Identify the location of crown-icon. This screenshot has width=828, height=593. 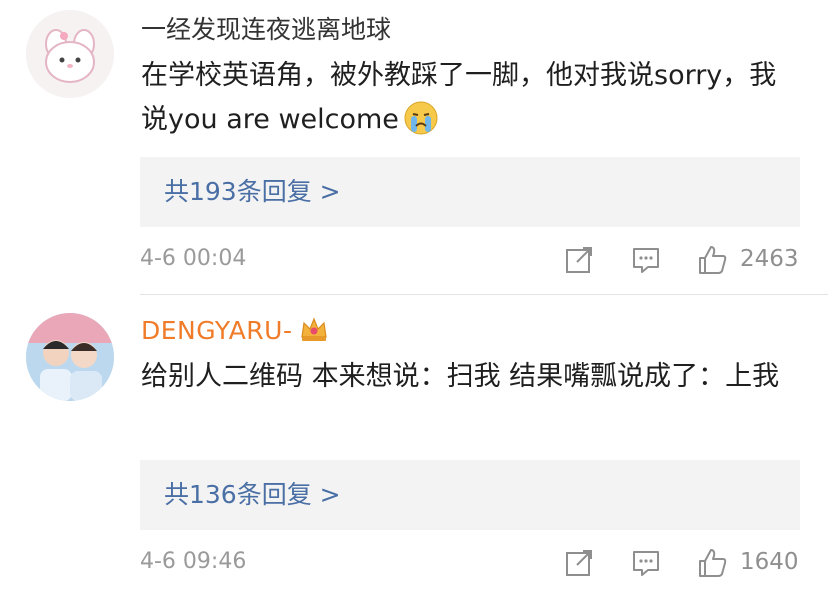
(314, 329).